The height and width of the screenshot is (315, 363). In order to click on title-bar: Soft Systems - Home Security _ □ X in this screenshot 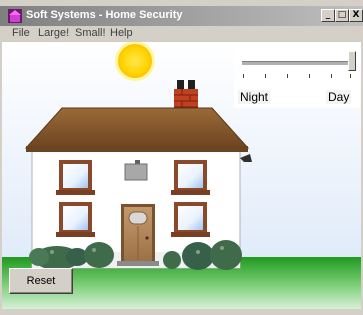, I will do `click(181, 16)`.